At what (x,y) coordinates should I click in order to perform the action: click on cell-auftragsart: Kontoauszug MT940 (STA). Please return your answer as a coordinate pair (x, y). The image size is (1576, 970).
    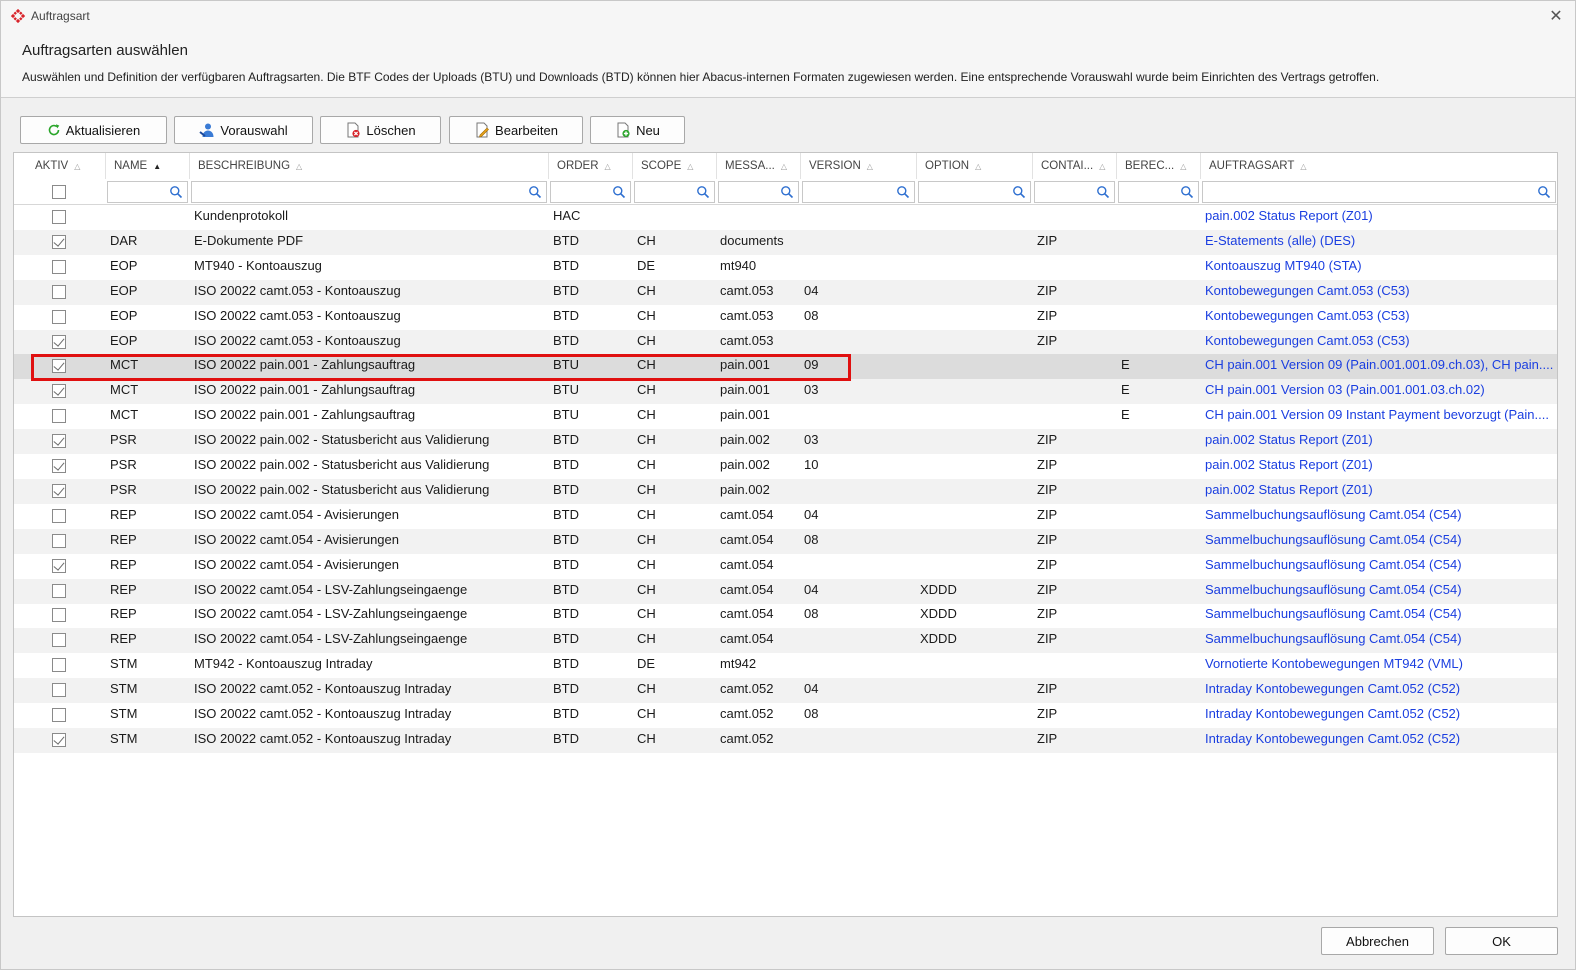
    Looking at the image, I should click on (1380, 267).